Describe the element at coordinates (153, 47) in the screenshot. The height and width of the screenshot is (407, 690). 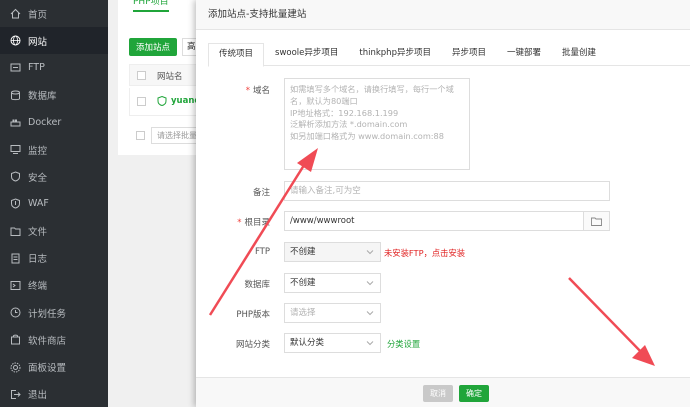
I see `add-site-button: 添加站点` at that location.